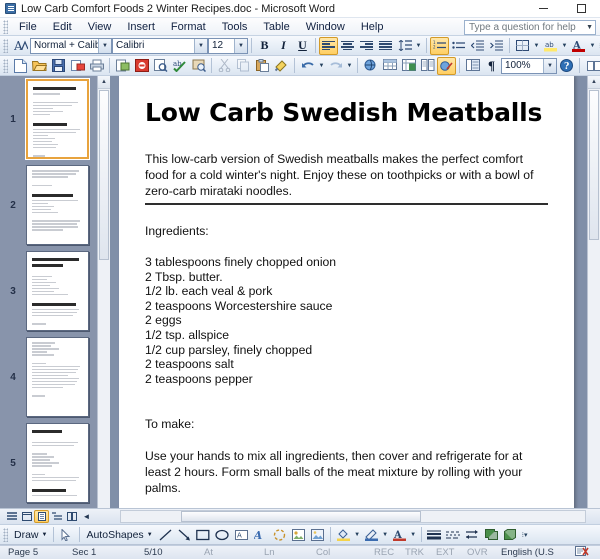 The width and height of the screenshot is (600, 560). Describe the element at coordinates (71, 516) in the screenshot. I see `reading-layout-button` at that location.